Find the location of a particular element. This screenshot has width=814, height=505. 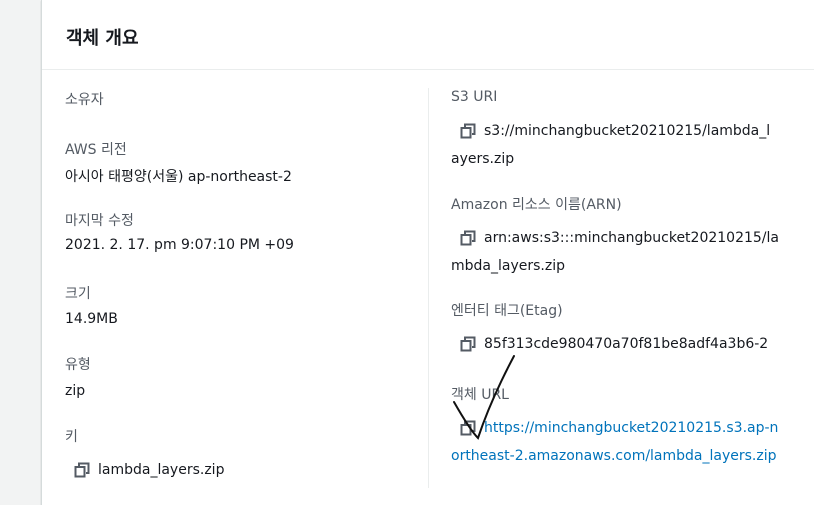

last-modified-label: 마지막 수정 is located at coordinates (99, 221).